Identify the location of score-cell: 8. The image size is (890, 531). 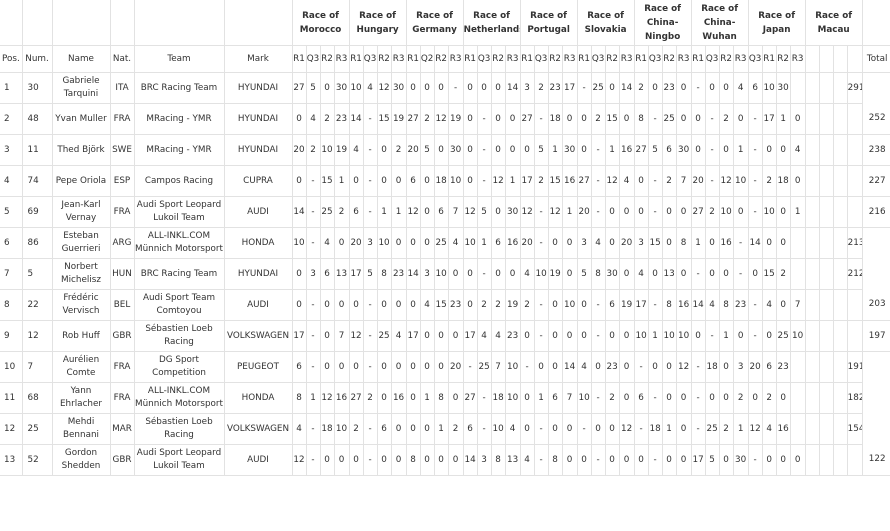
(384, 274).